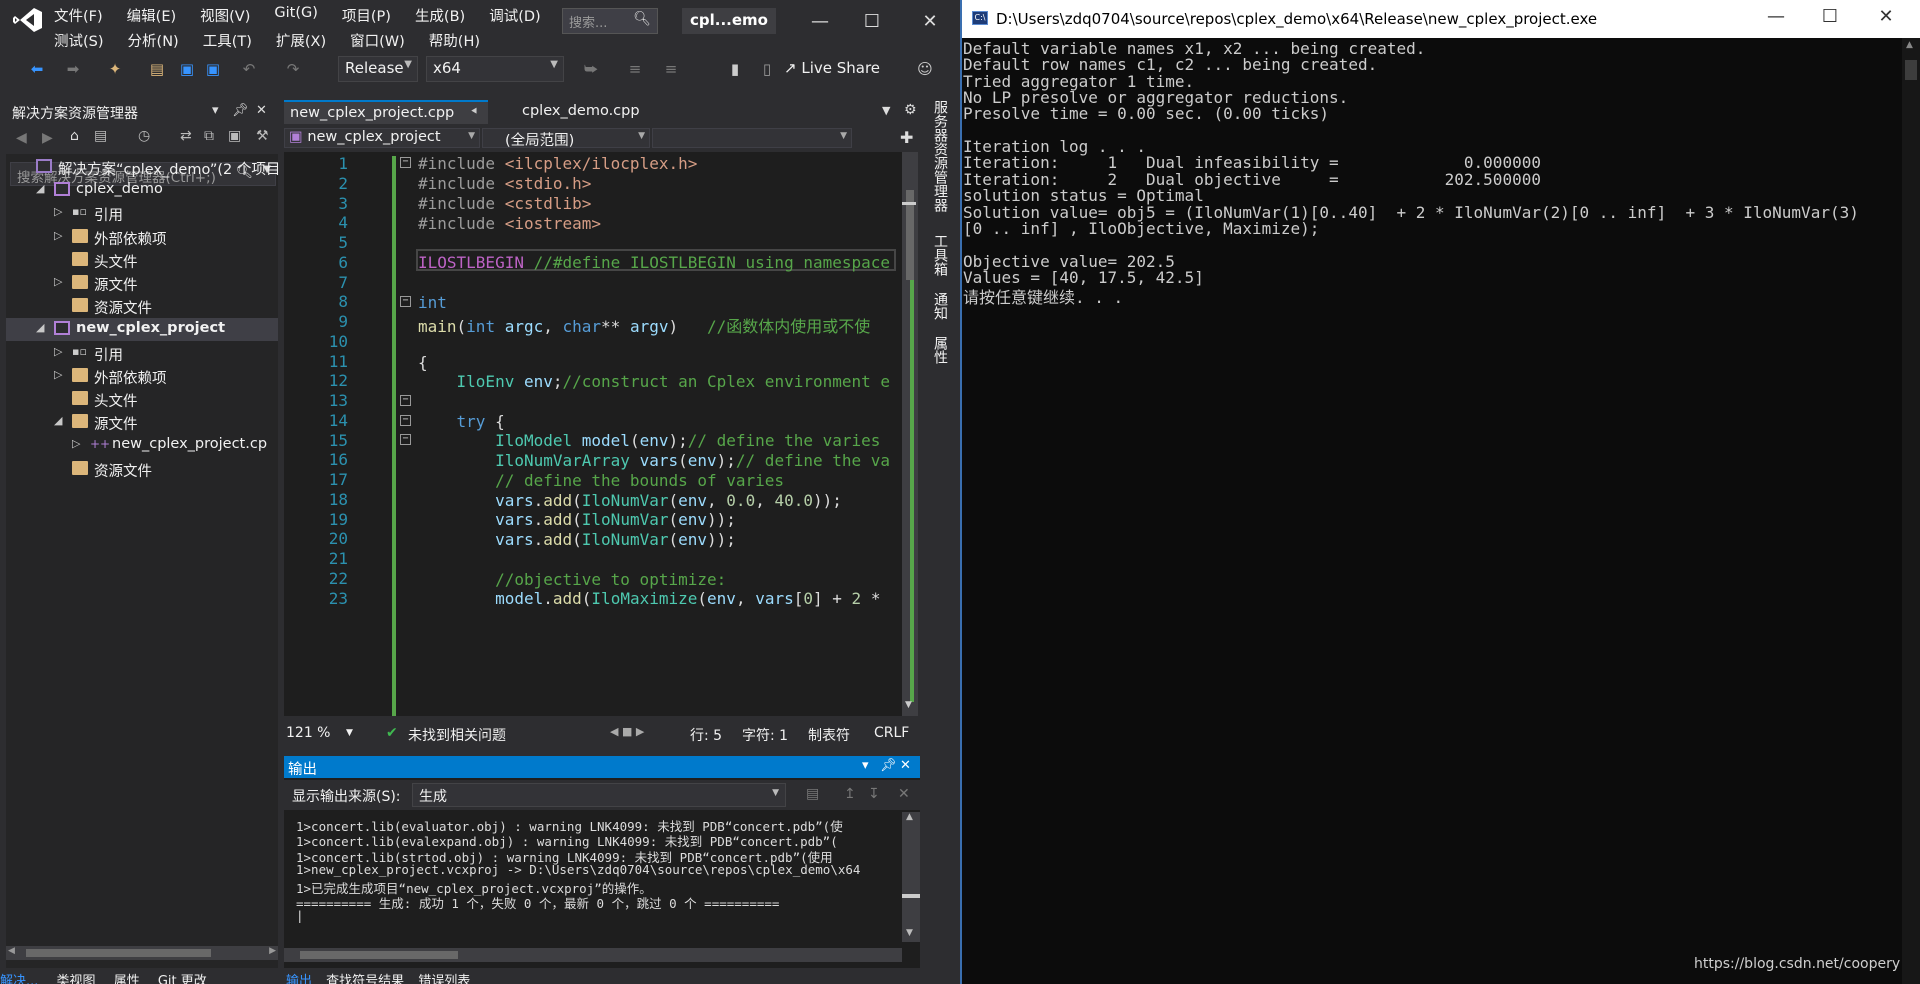  What do you see at coordinates (249, 69) in the screenshot?
I see `undo-icon: ↶` at bounding box center [249, 69].